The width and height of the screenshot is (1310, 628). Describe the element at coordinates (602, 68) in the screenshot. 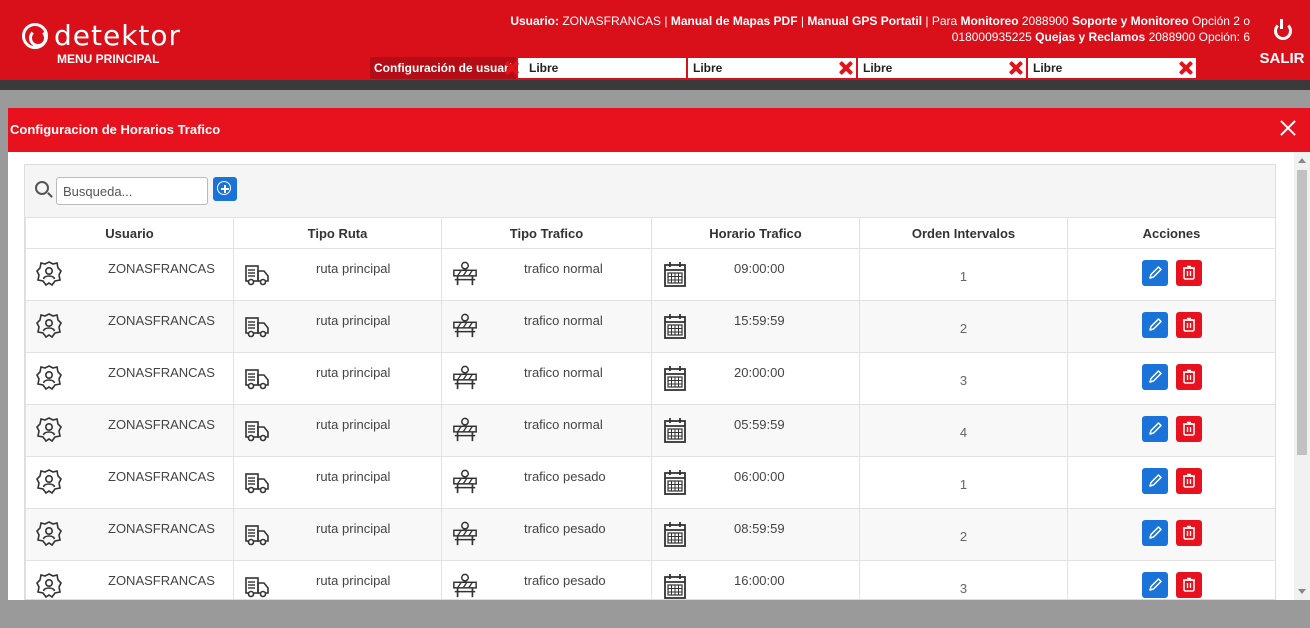

I see `slot-1: Libre` at that location.